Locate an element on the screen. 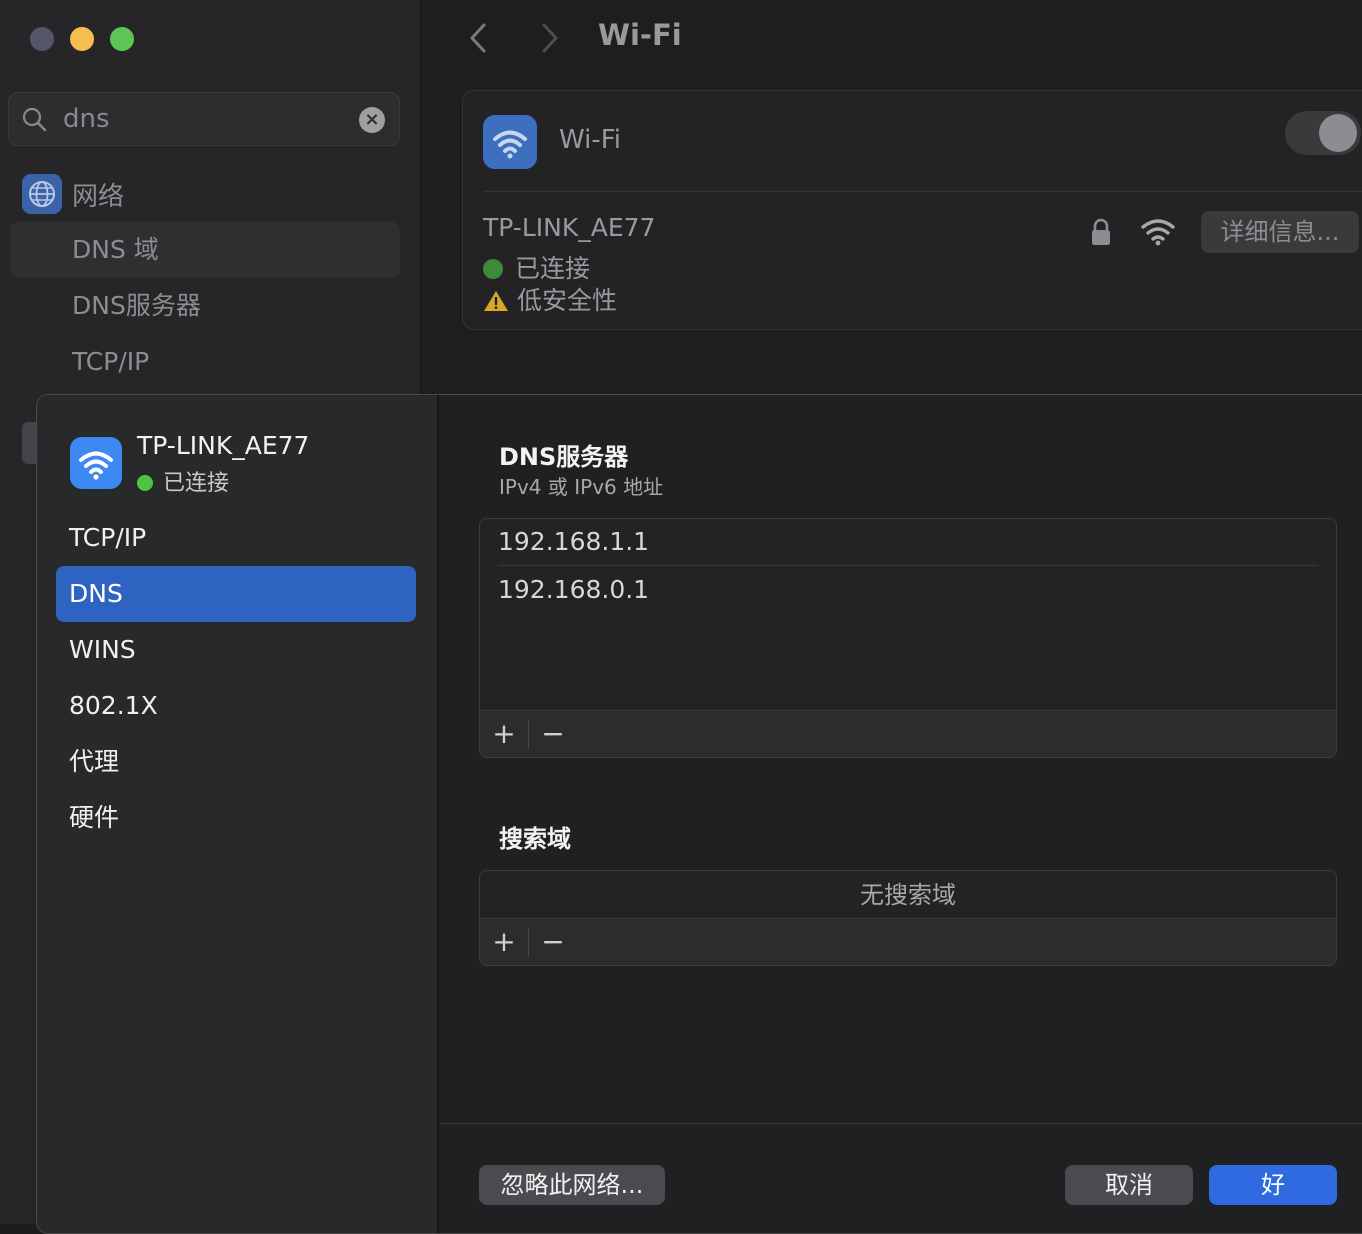 This screenshot has height=1234, width=1362. wifi-toggle is located at coordinates (1323, 133).